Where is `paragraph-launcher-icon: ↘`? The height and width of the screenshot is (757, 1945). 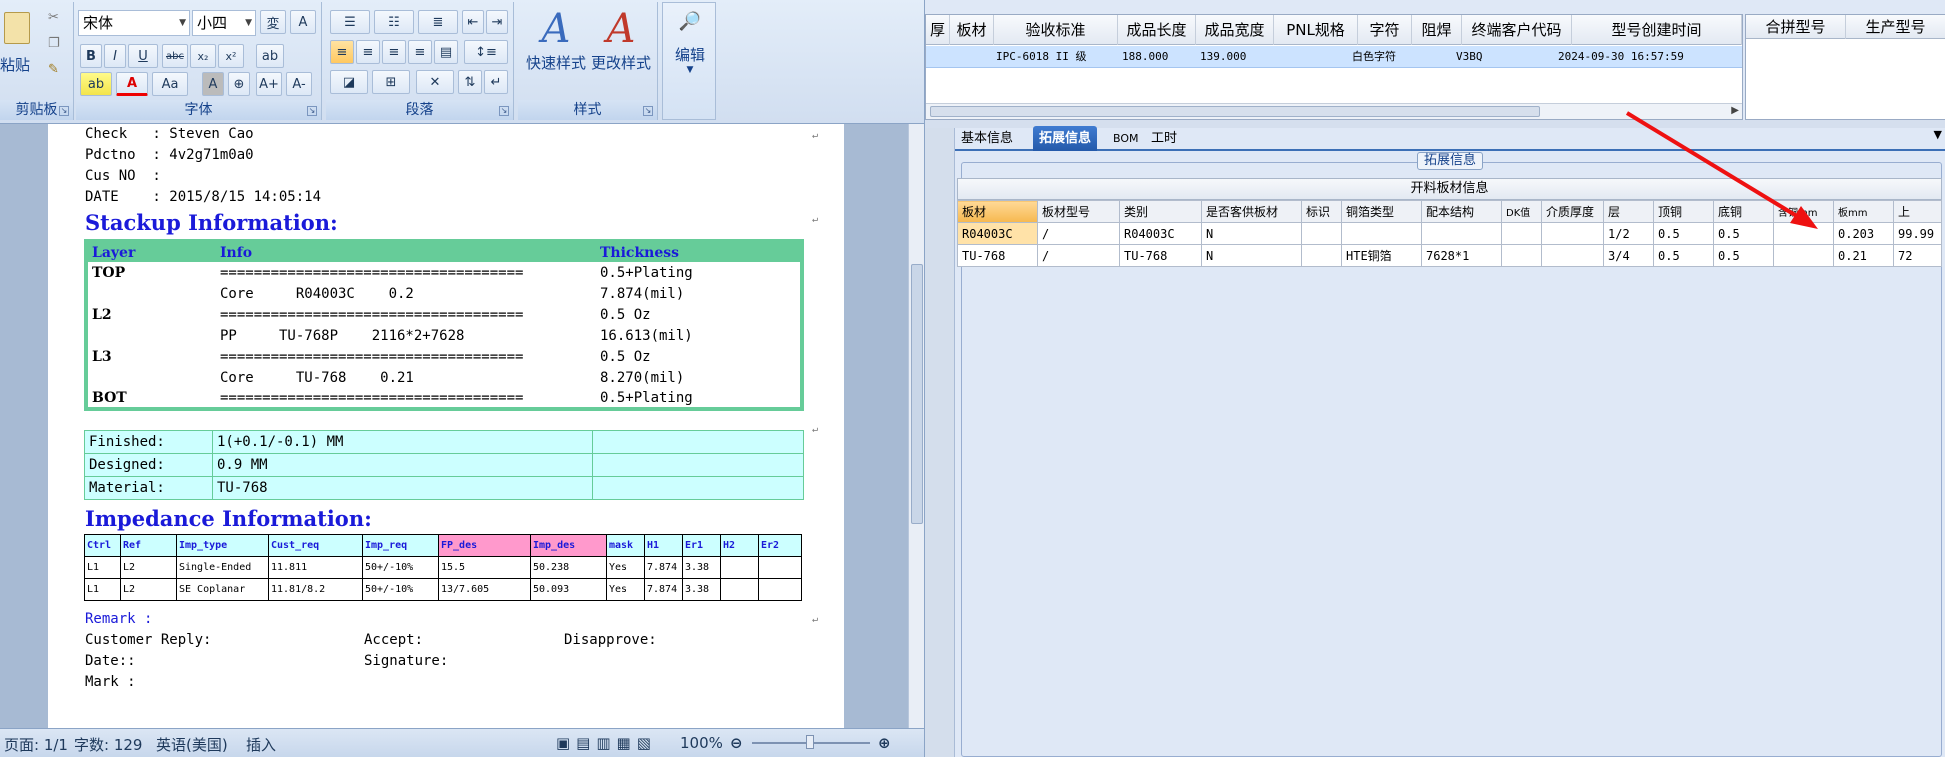 paragraph-launcher-icon: ↘ is located at coordinates (504, 111).